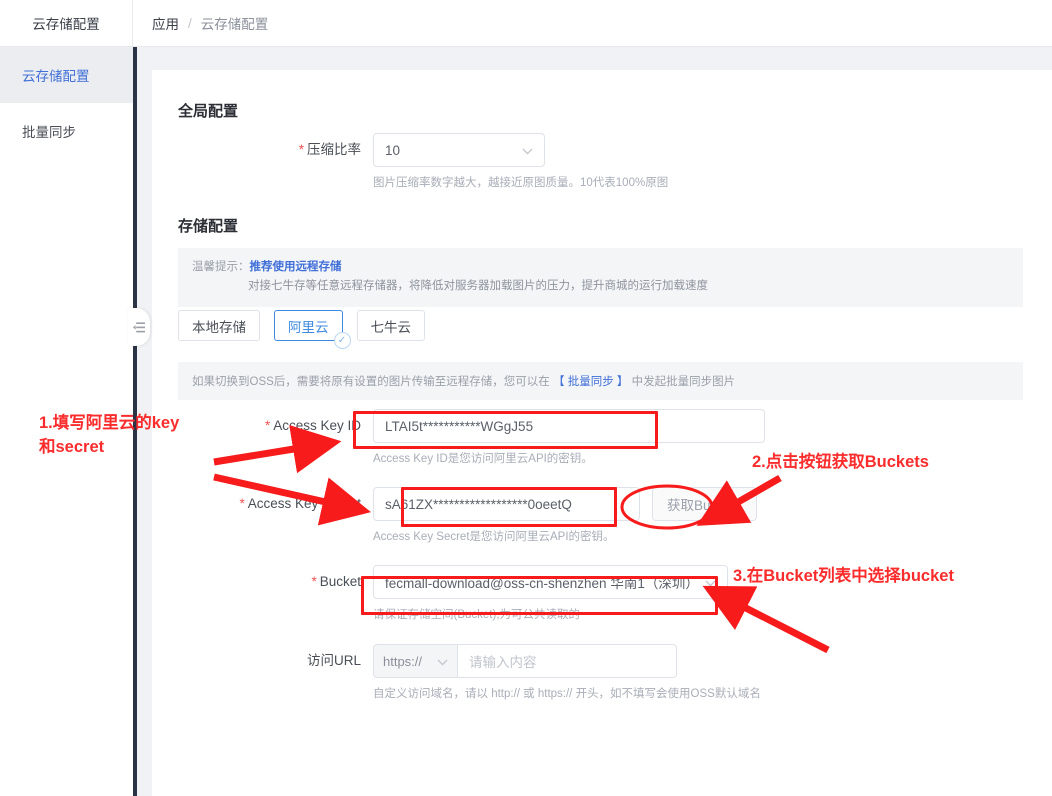 The image size is (1052, 796). What do you see at coordinates (683, 382) in the screenshot?
I see `sync-tip-after: 中发起批量同步图片` at bounding box center [683, 382].